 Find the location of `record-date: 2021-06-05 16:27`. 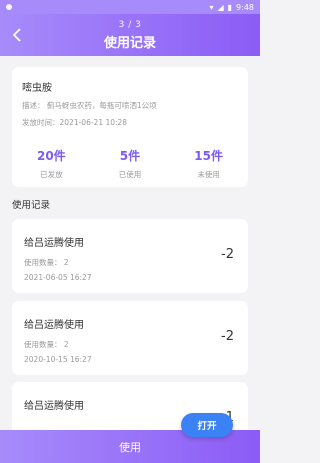

record-date: 2021-06-05 16:27 is located at coordinates (58, 277).